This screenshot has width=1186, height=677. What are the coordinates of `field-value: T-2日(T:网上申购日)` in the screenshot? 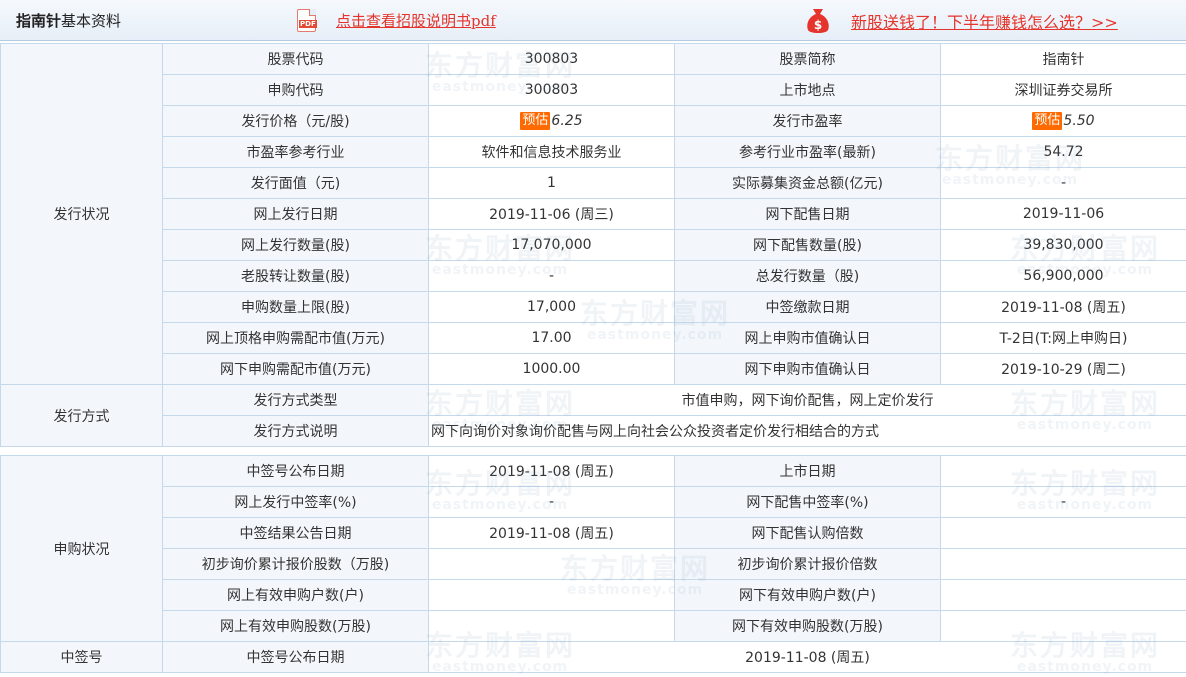 It's located at (1063, 338).